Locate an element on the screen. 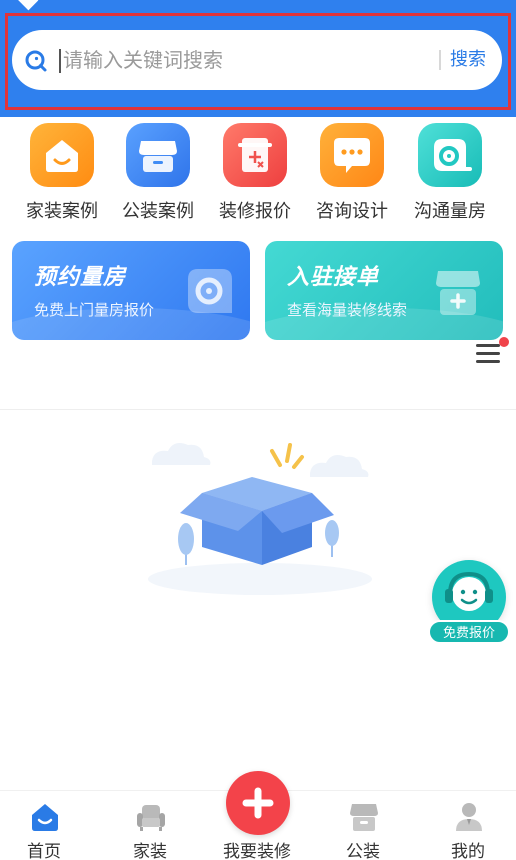 This screenshot has height=860, width=516. tab-mine: 我的 is located at coordinates (468, 825).